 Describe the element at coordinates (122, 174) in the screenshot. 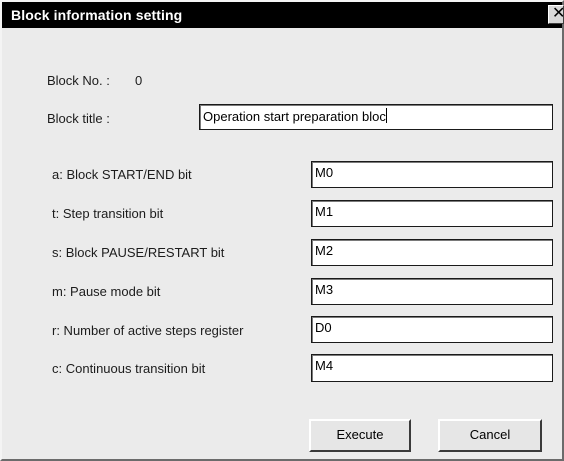

I see `field-label-block-start-end-bit: a: Block START/END bit` at that location.